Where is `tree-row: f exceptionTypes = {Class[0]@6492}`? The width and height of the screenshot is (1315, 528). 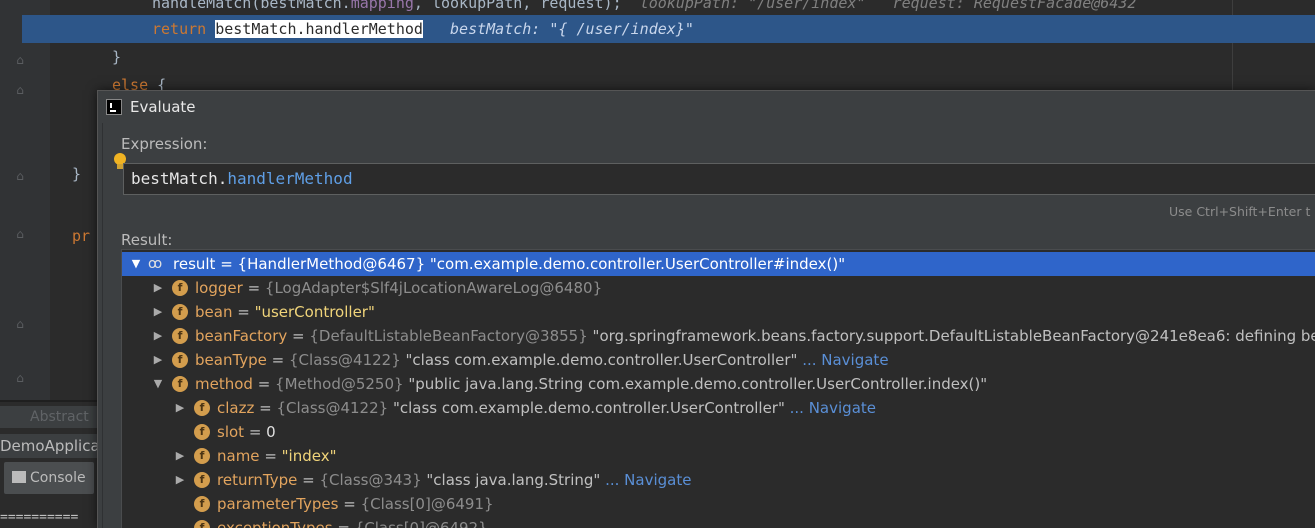
tree-row: f exceptionTypes = {Class[0]@6492} is located at coordinates (718, 522).